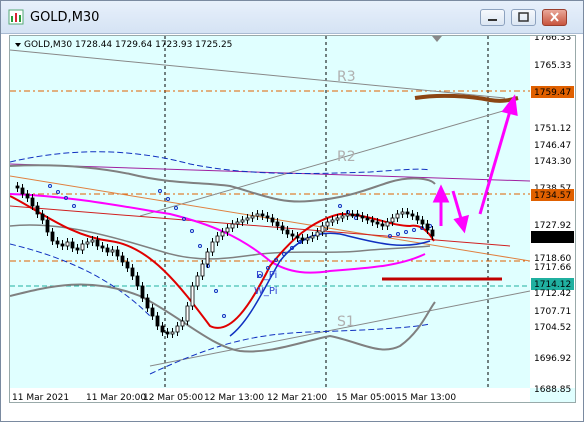  What do you see at coordinates (552, 93) in the screenshot?
I see `price-tick-label: 1759.47` at bounding box center [552, 93].